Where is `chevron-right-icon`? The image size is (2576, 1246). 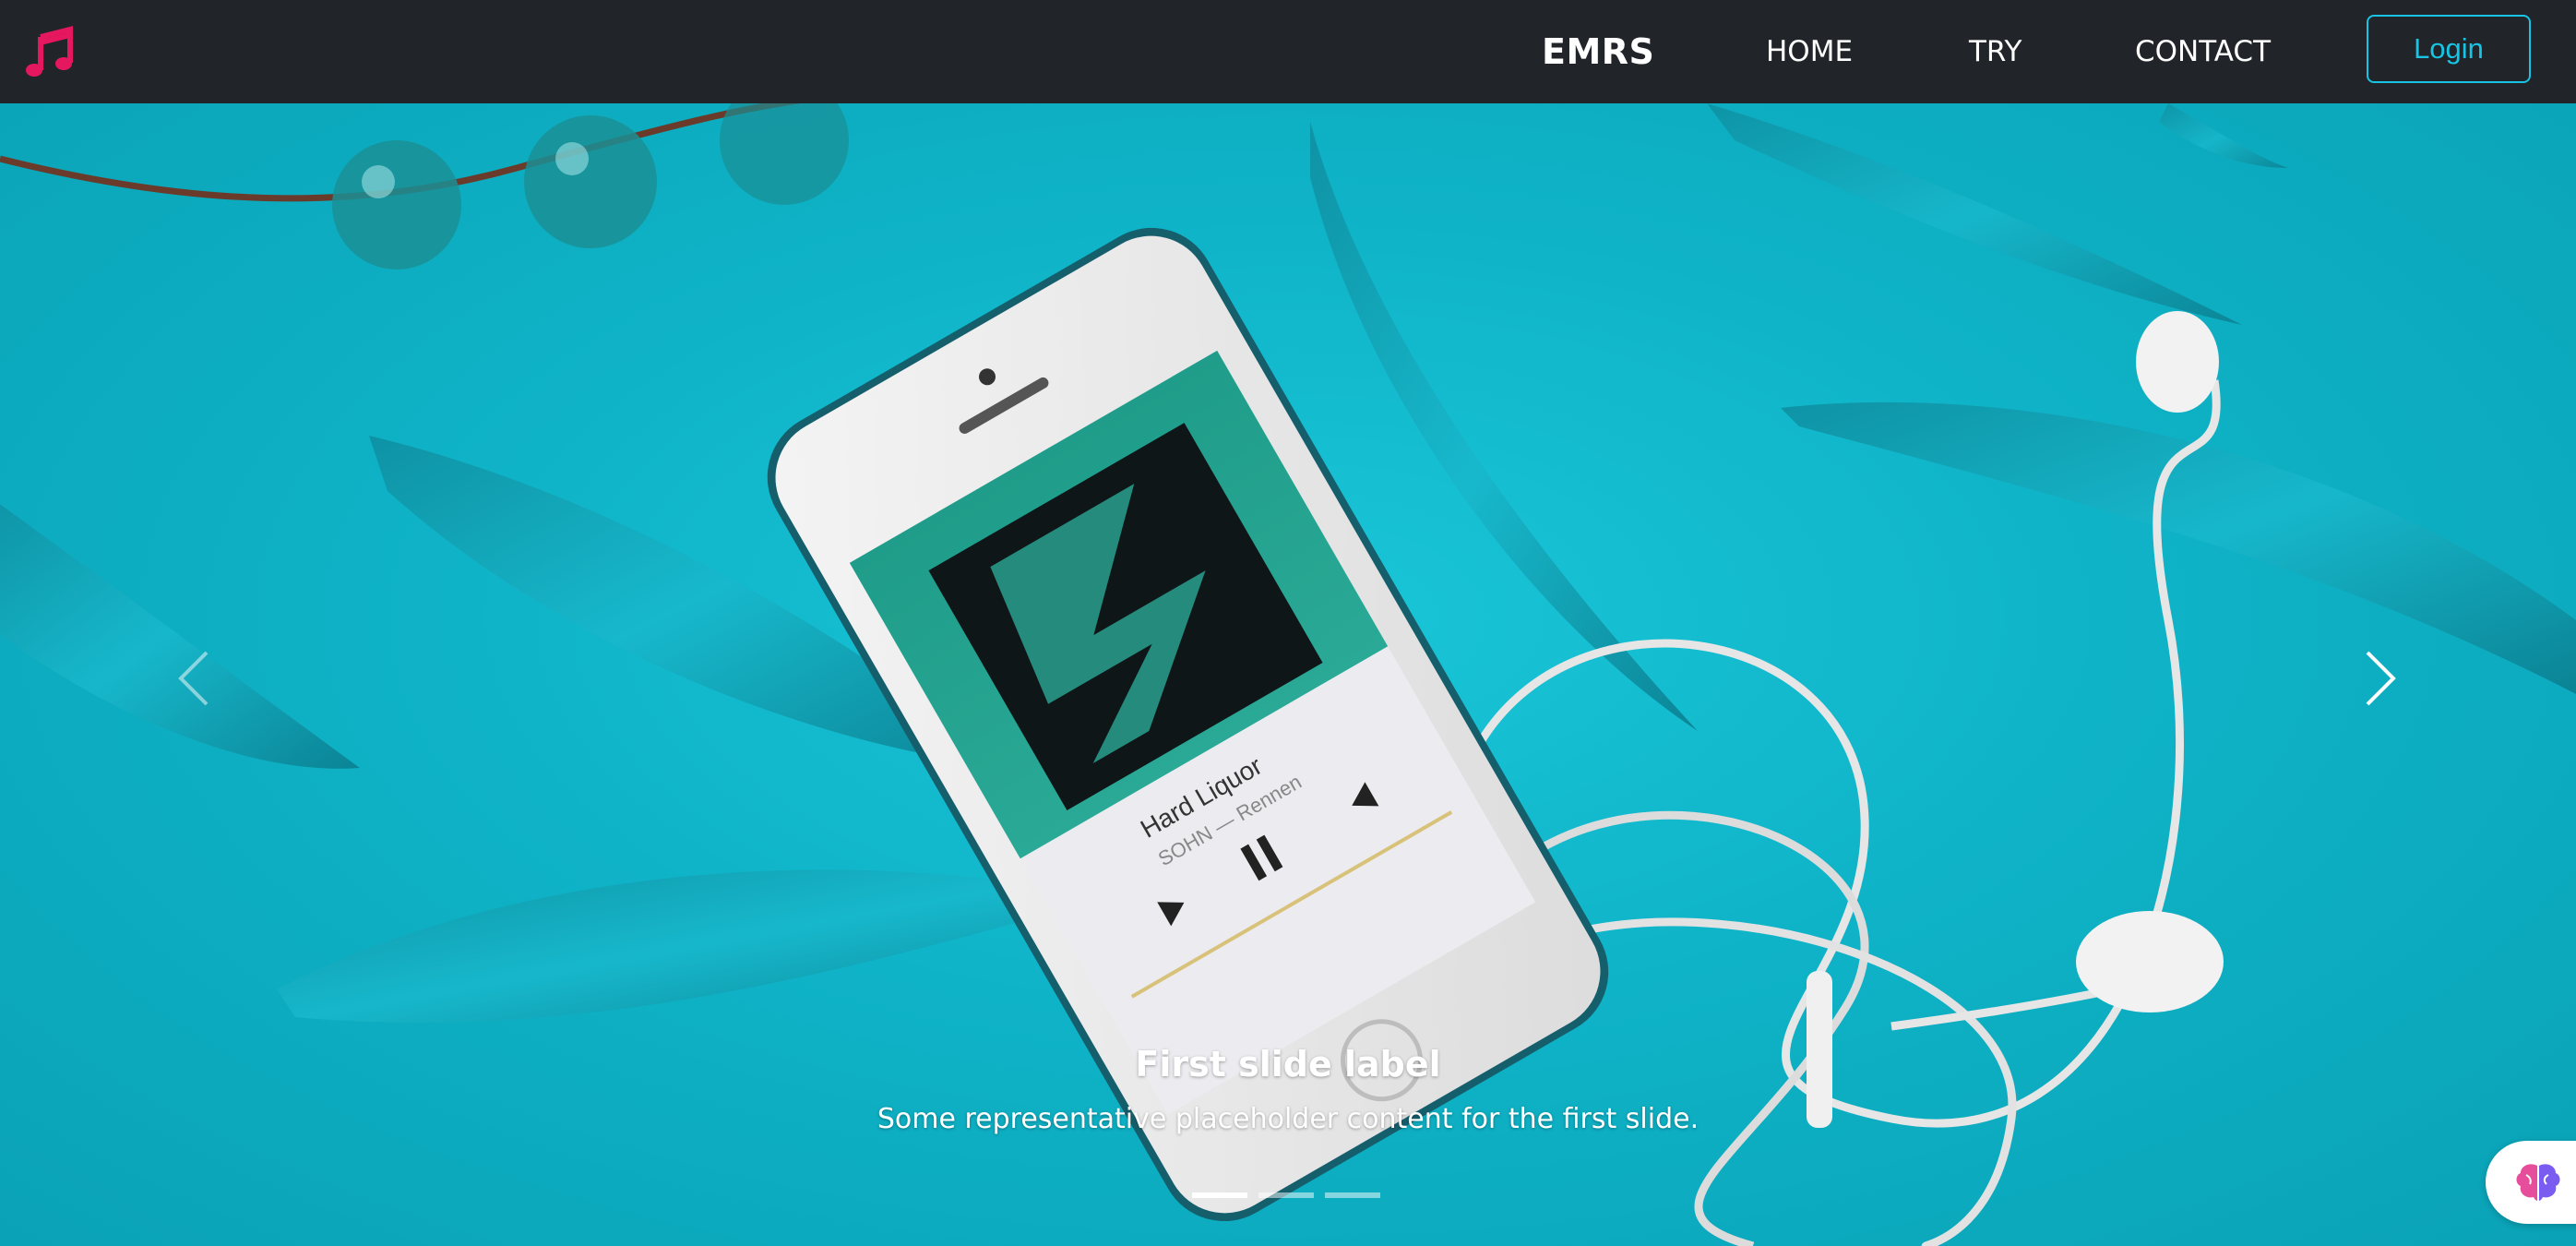
chevron-right-icon is located at coordinates (2381, 679).